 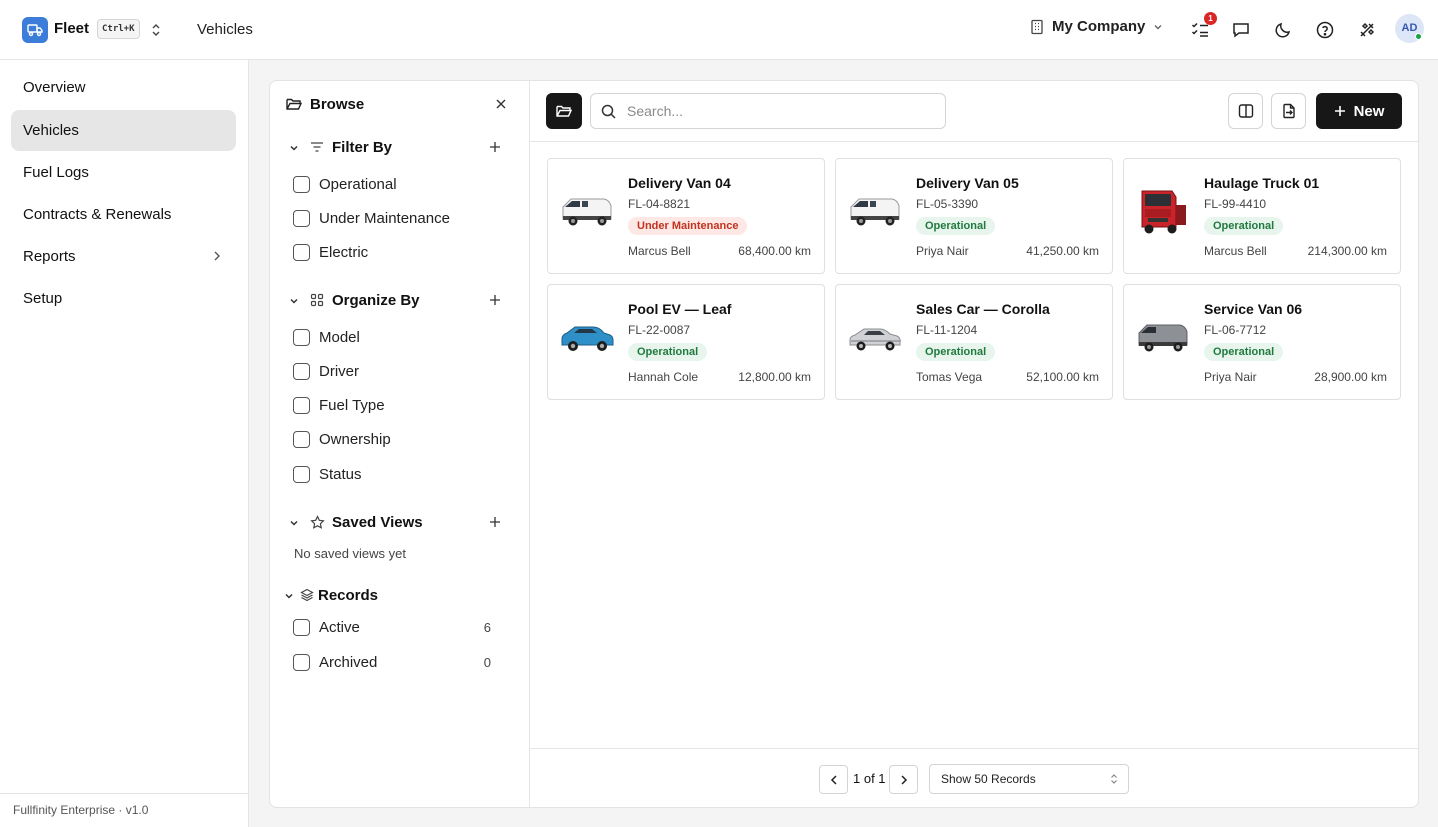 I want to click on odometer: 41,250.00 km, so click(x=1062, y=251).